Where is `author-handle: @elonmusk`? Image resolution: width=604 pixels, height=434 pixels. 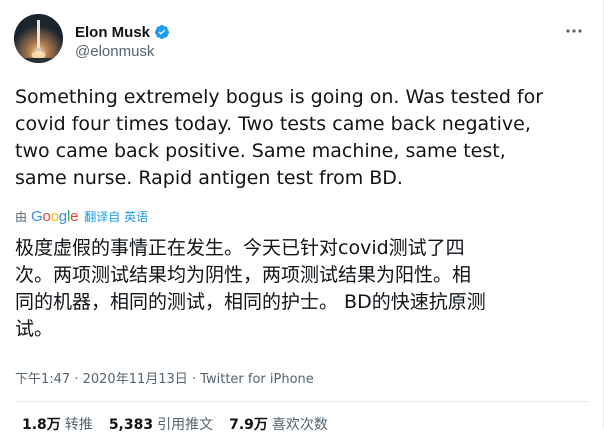
author-handle: @elonmusk is located at coordinates (114, 51).